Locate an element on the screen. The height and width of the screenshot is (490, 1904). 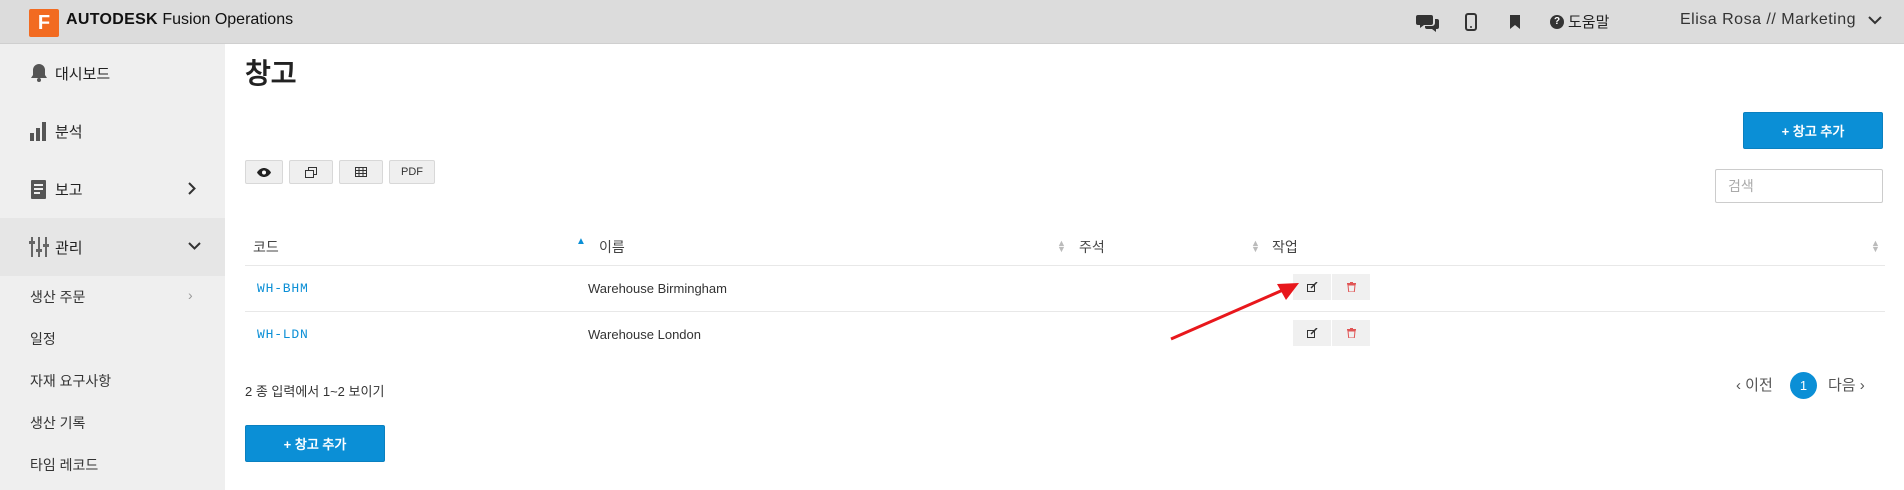
chevron-right-icon is located at coordinates (192, 188).